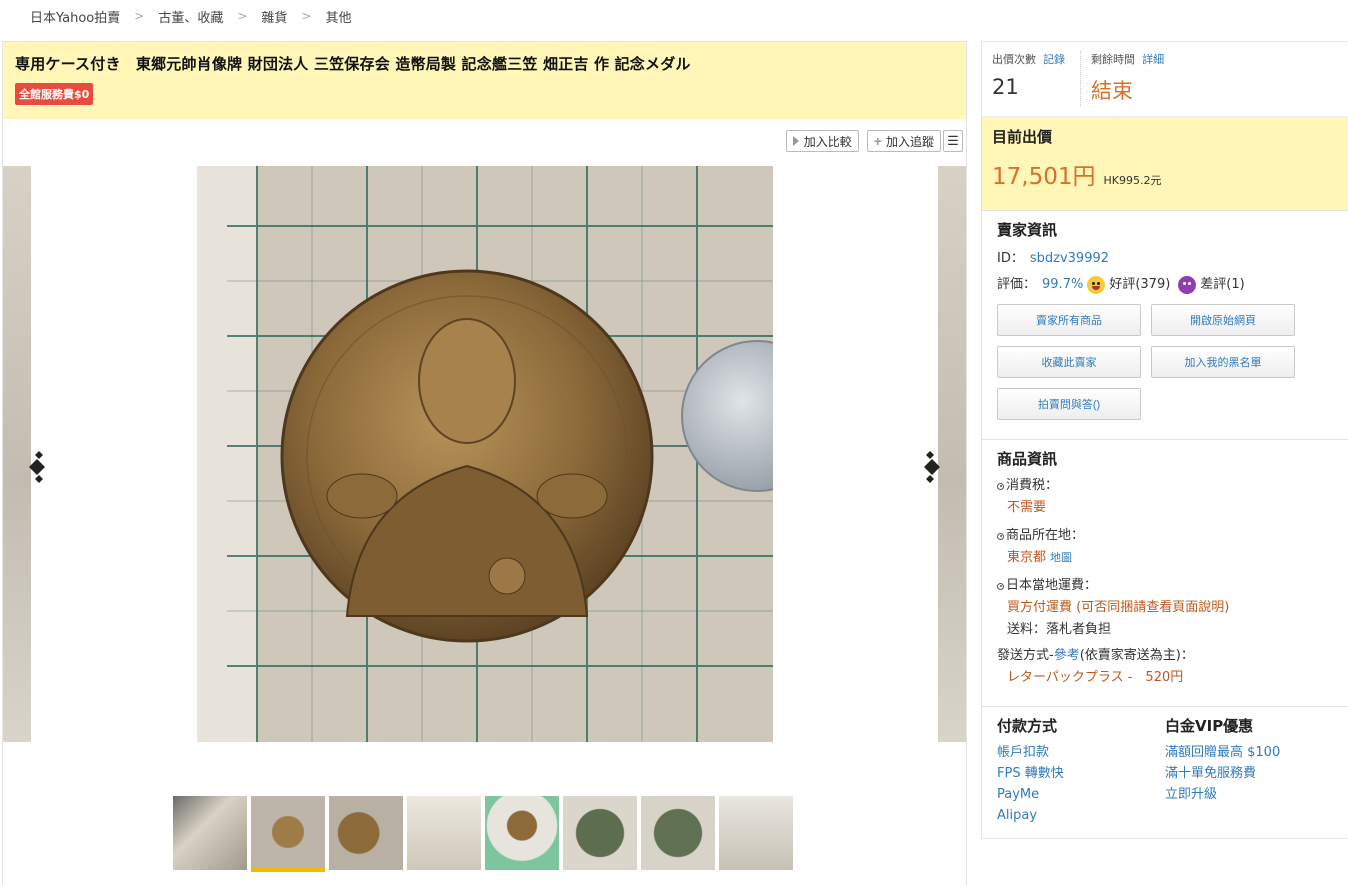 The image size is (1348, 885). What do you see at coordinates (1140, 284) in the screenshot?
I see `good-rating-count: 好評(379)` at bounding box center [1140, 284].